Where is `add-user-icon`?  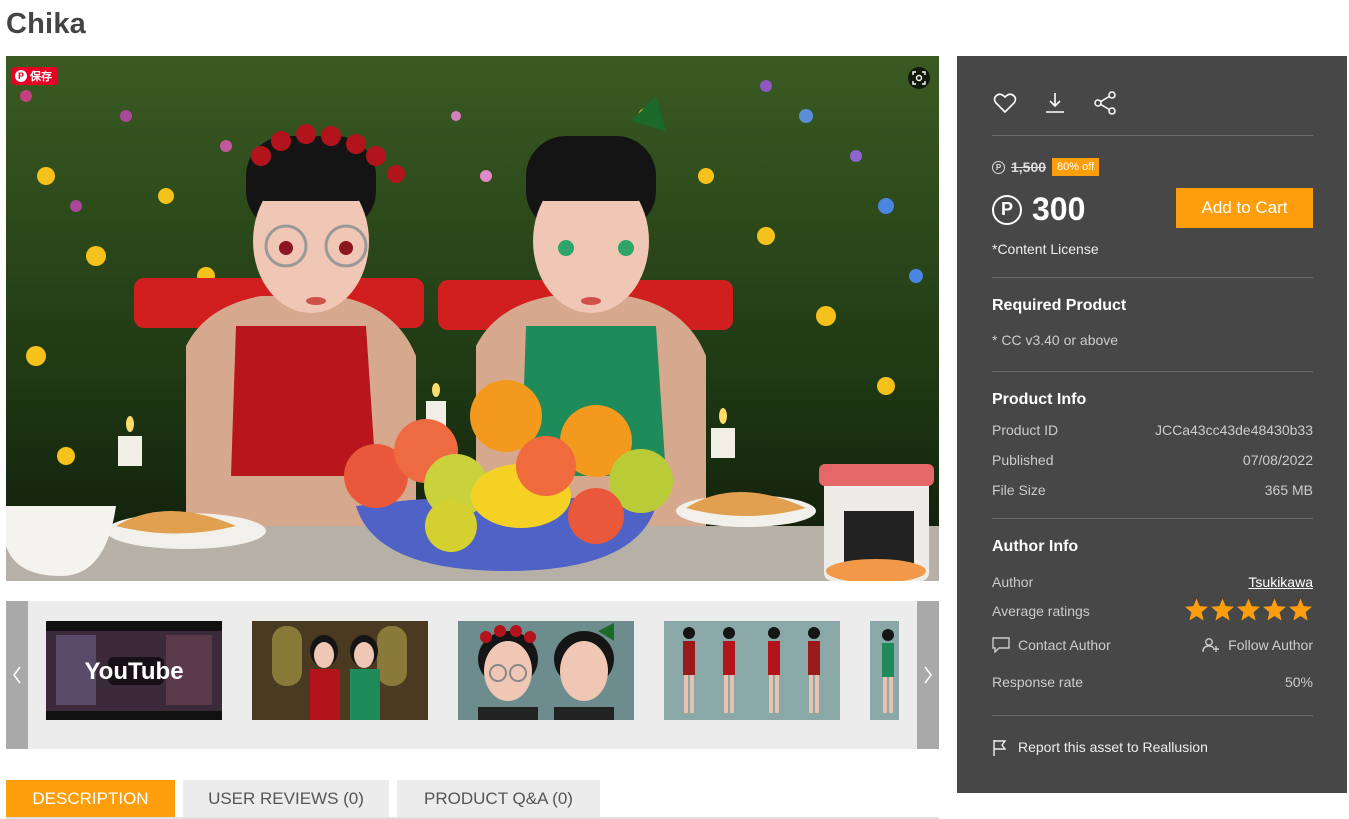 add-user-icon is located at coordinates (1211, 645).